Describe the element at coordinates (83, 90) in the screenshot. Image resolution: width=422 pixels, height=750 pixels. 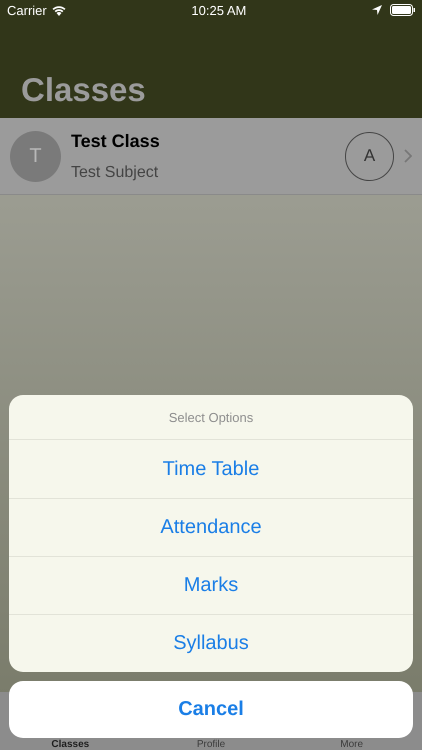
I see `page-title: Classes` at that location.